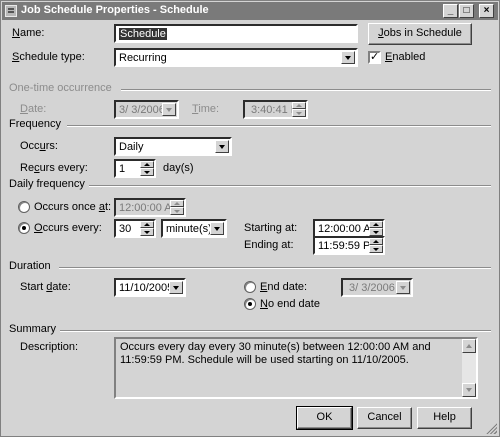 Image resolution: width=500 pixels, height=437 pixels. I want to click on ending-at-input: 11:59:59 PM, so click(349, 245).